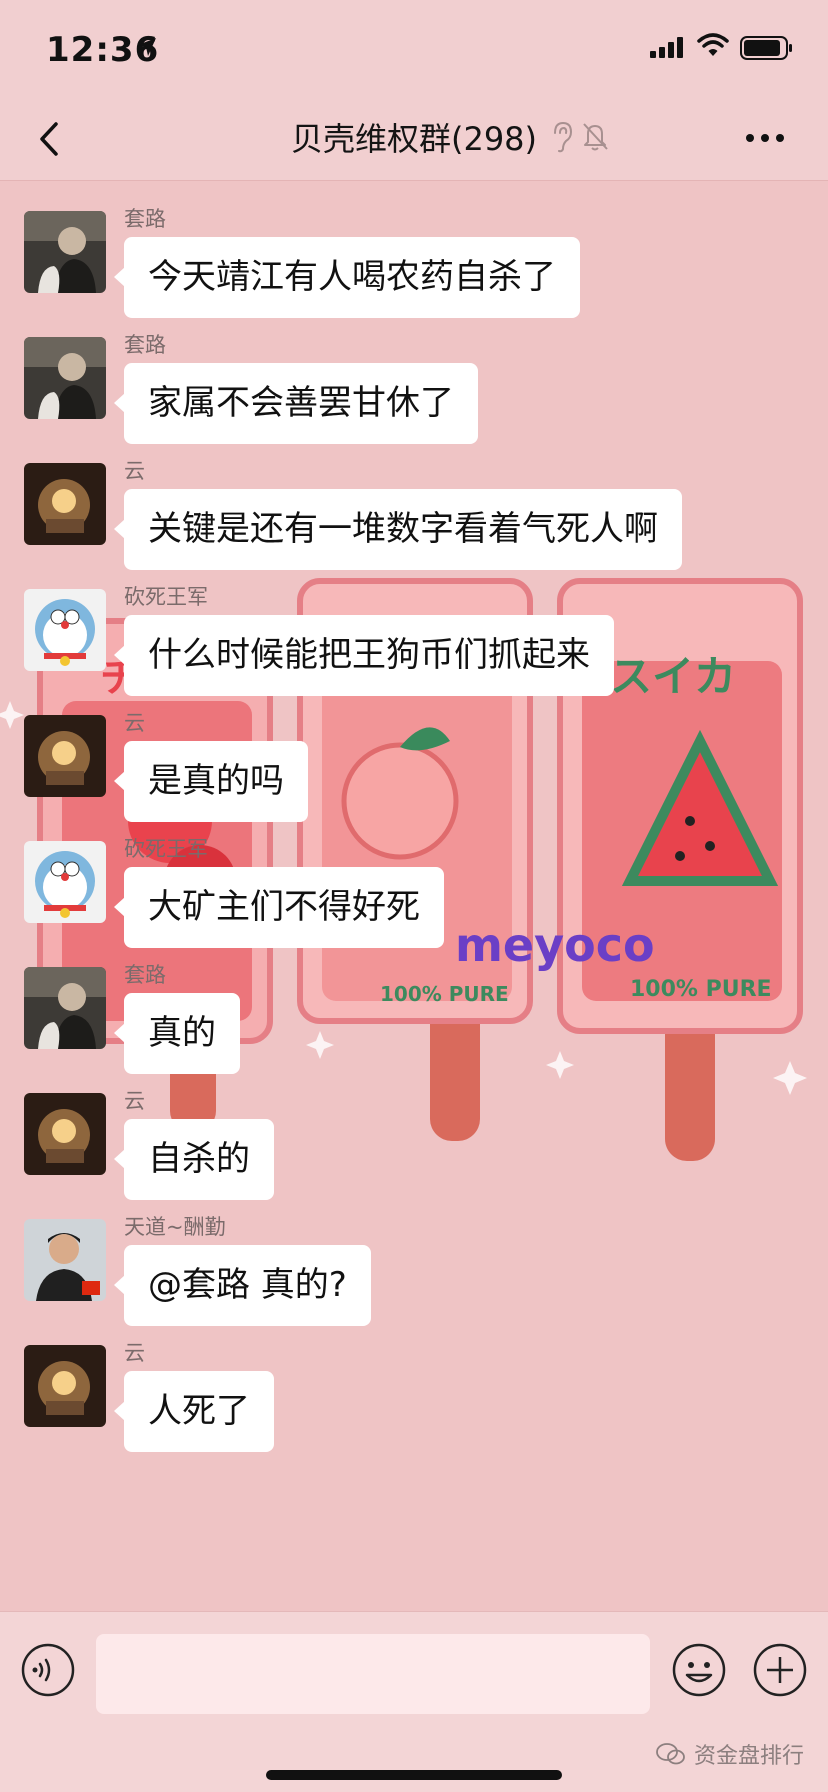 The image size is (828, 1792). What do you see at coordinates (748, 1756) in the screenshot?
I see `watermark-text: 资金盘排行` at bounding box center [748, 1756].